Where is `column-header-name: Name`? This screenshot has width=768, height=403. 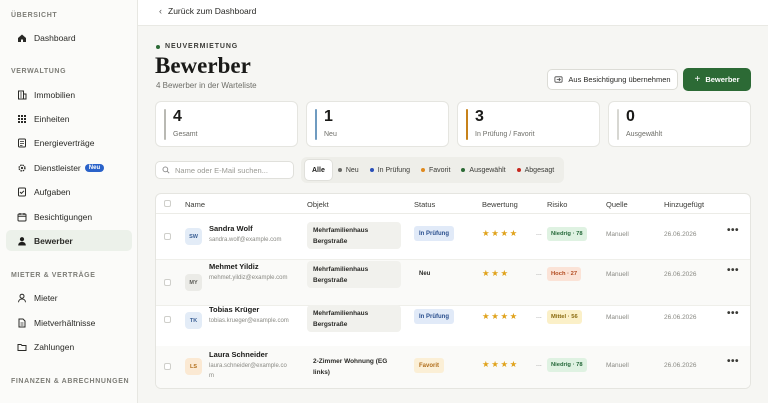
column-header-name: Name is located at coordinates (195, 204).